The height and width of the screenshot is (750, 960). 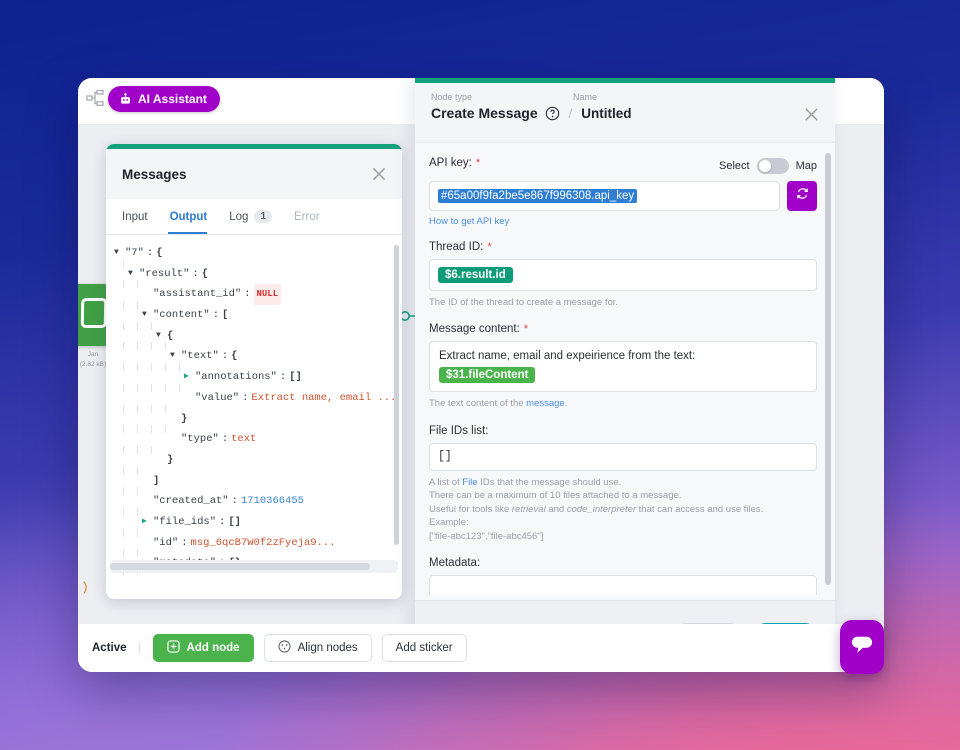 I want to click on json-key: "annotations", so click(x=236, y=377).